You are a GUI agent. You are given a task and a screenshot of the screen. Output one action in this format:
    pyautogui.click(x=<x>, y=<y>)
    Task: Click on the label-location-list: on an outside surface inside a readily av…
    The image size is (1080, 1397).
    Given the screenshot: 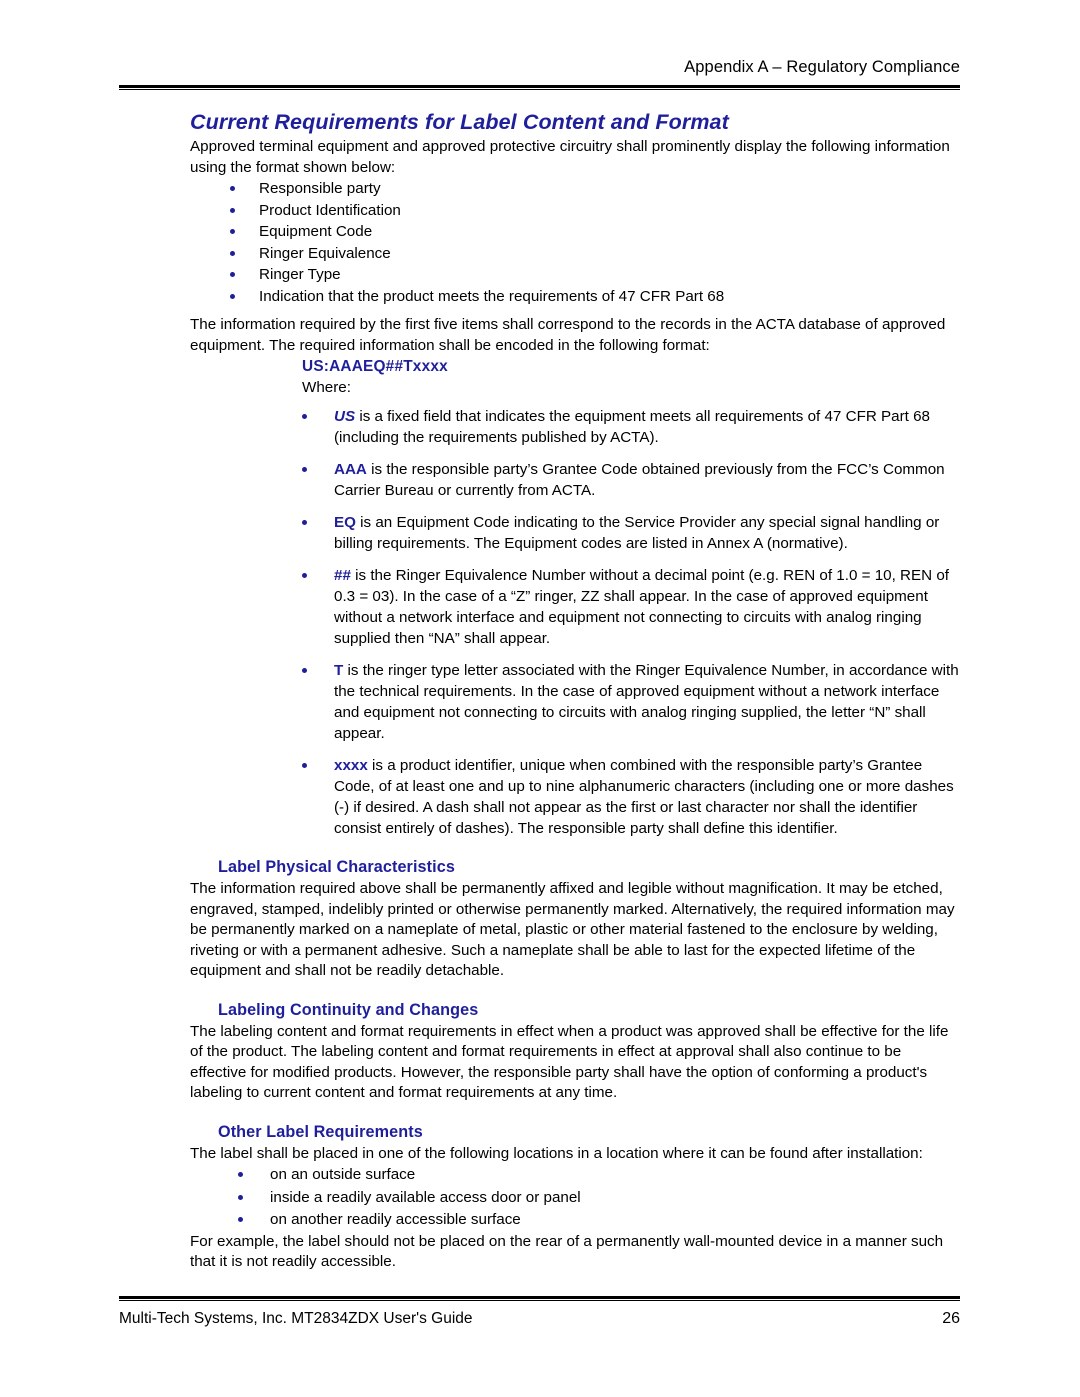 What is the action you would take?
    pyautogui.click(x=599, y=1197)
    